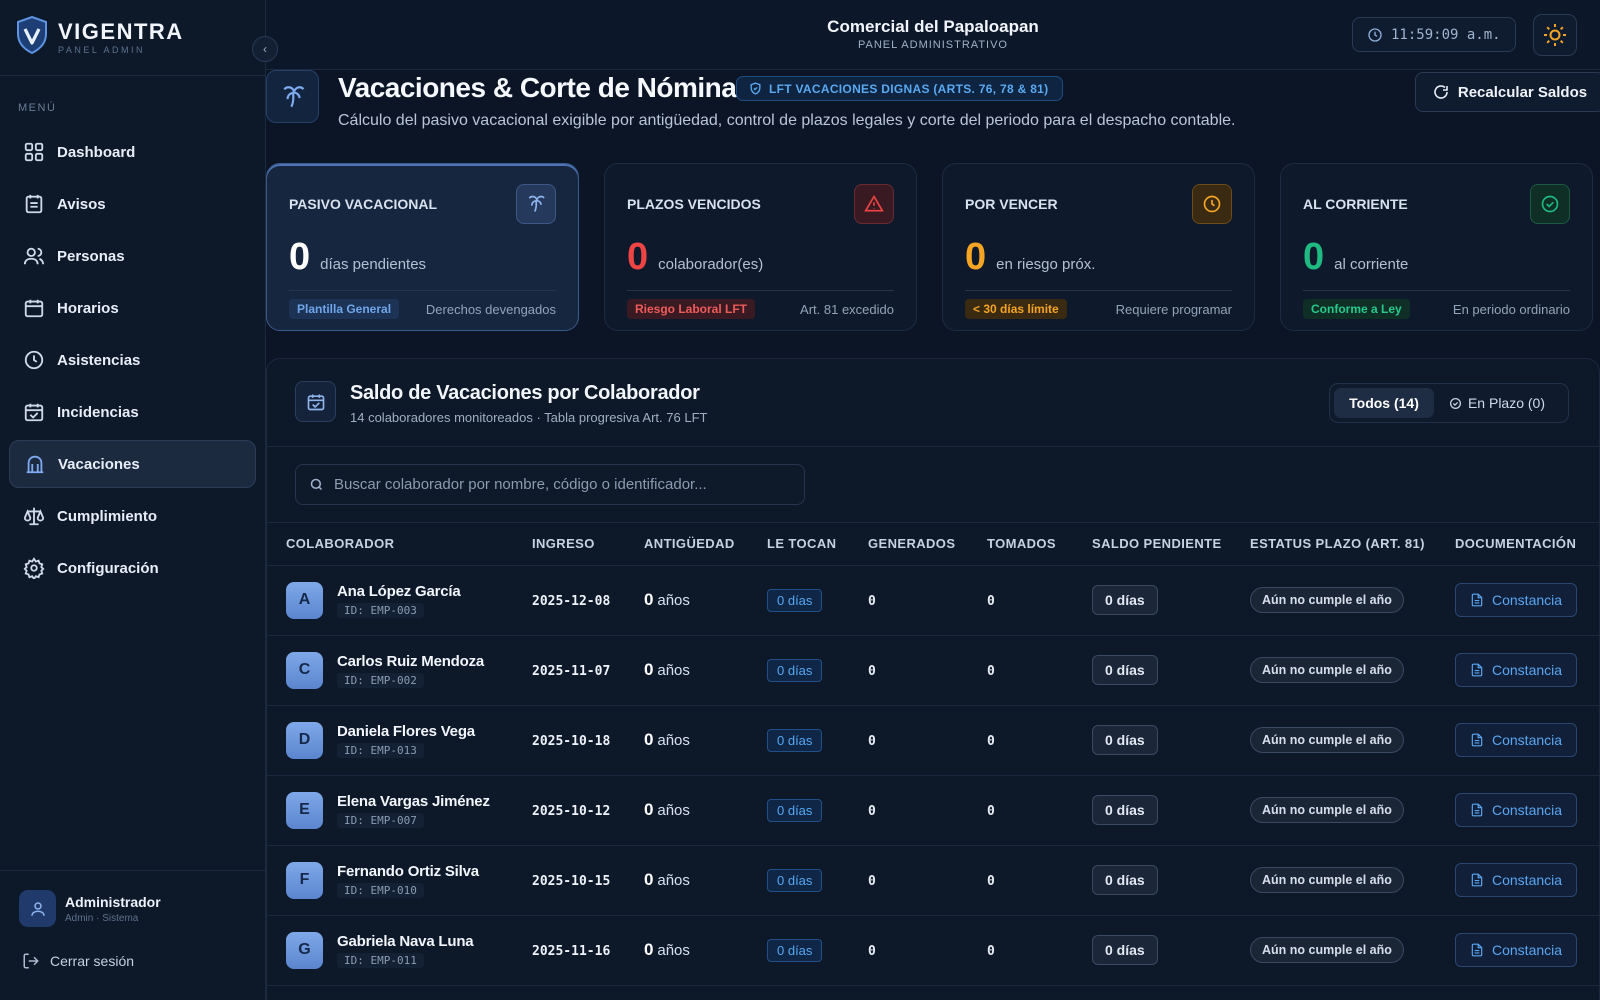 The width and height of the screenshot is (1600, 1000). I want to click on theme-toggle-button, so click(1555, 35).